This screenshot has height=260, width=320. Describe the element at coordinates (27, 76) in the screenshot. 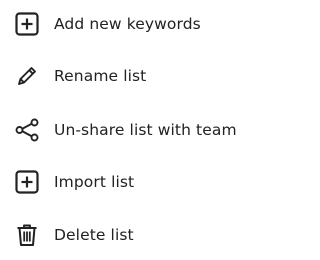

I see `pencil-icon` at that location.